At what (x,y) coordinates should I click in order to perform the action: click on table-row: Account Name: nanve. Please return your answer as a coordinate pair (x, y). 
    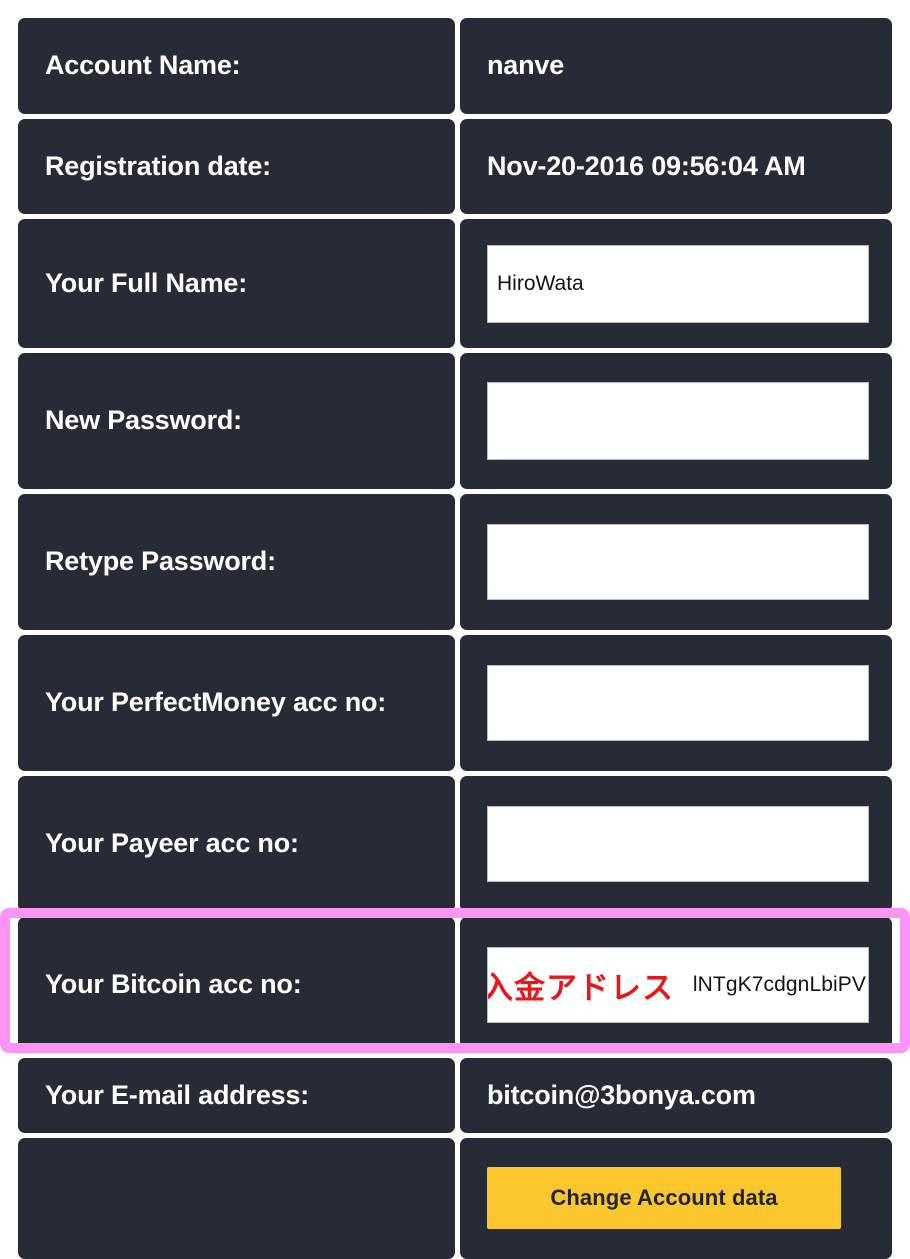
    Looking at the image, I should click on (455, 66).